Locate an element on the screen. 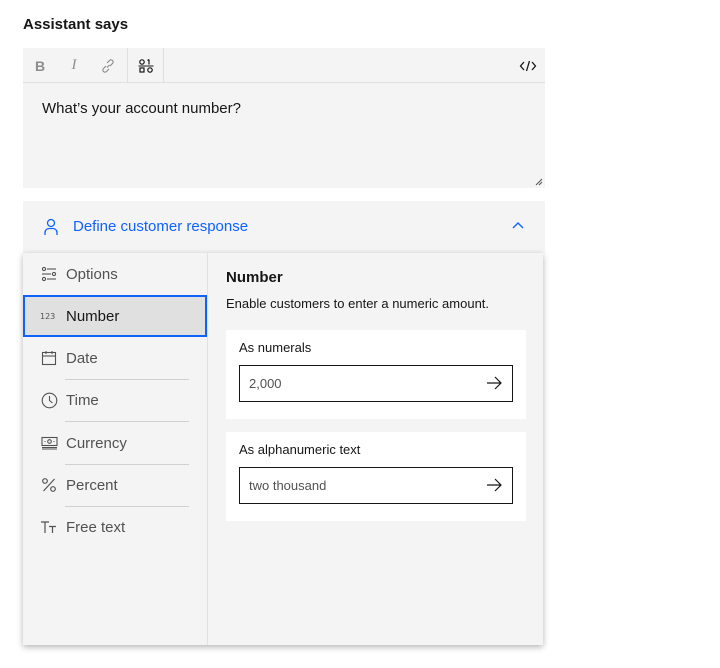 This screenshot has height=668, width=720. numerals-option-card: As numerals 2,000 is located at coordinates (376, 374).